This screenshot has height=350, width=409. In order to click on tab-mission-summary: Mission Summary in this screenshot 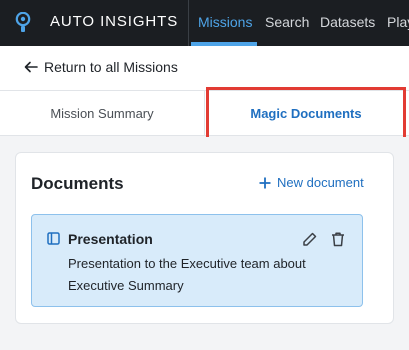, I will do `click(102, 113)`.